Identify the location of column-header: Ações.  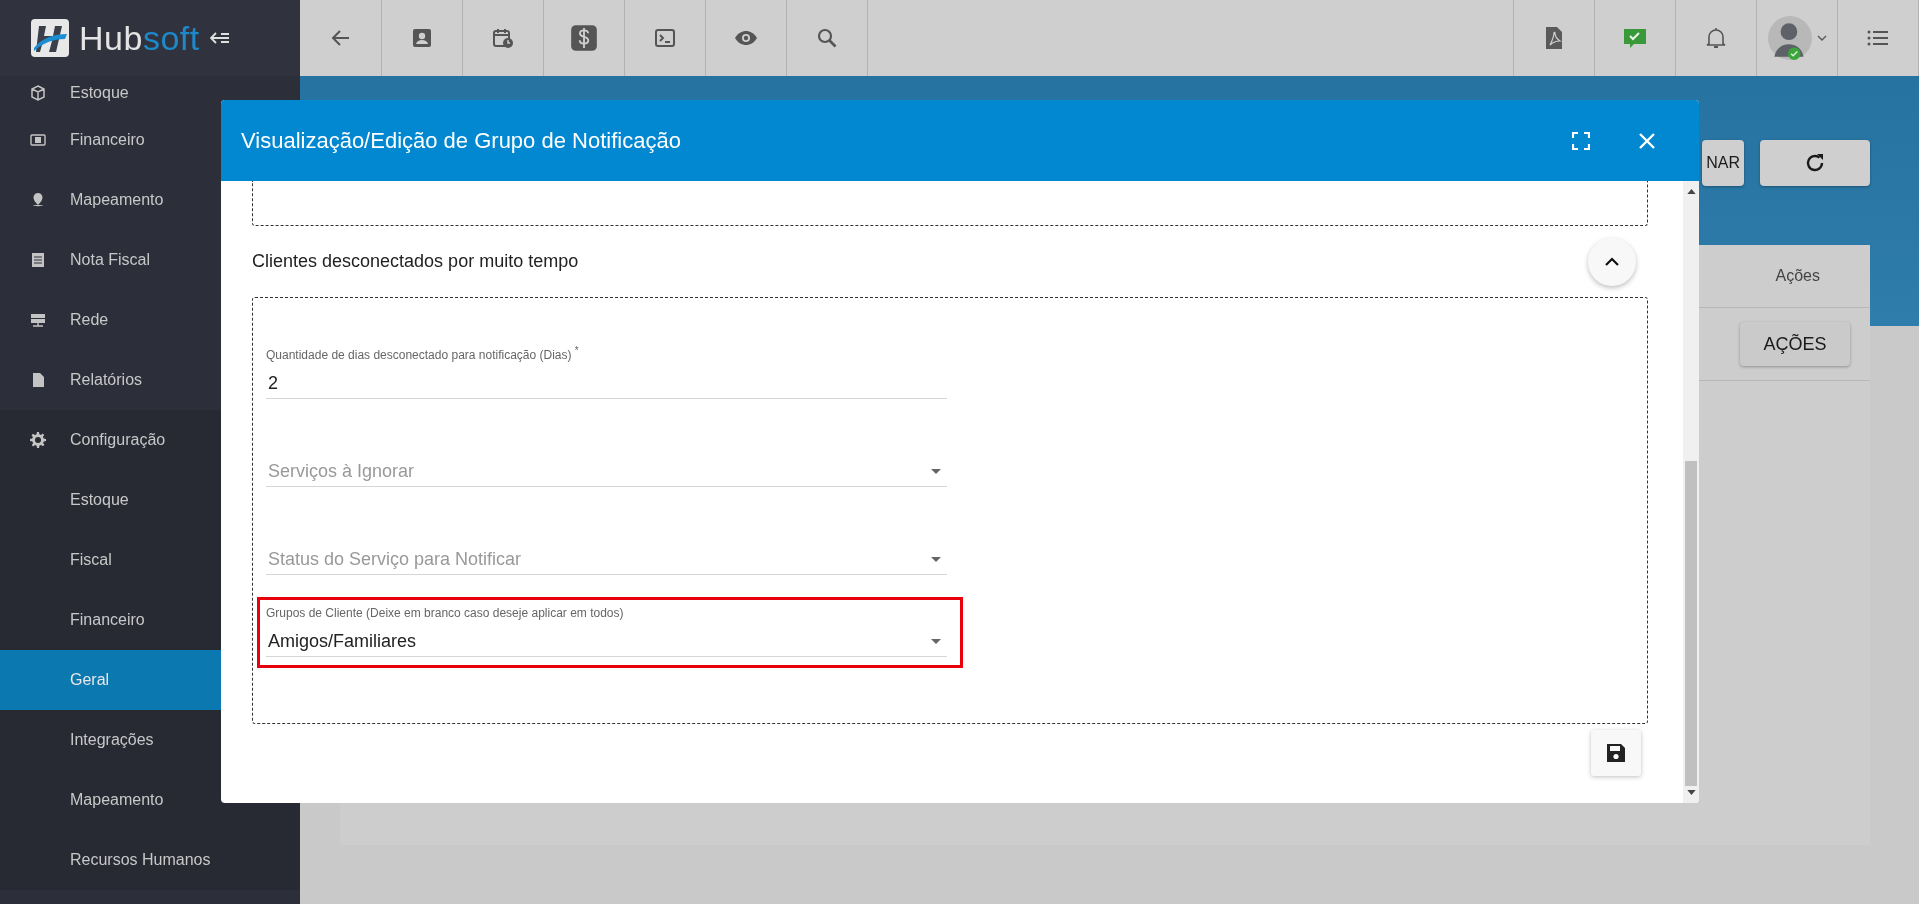
(1797, 276).